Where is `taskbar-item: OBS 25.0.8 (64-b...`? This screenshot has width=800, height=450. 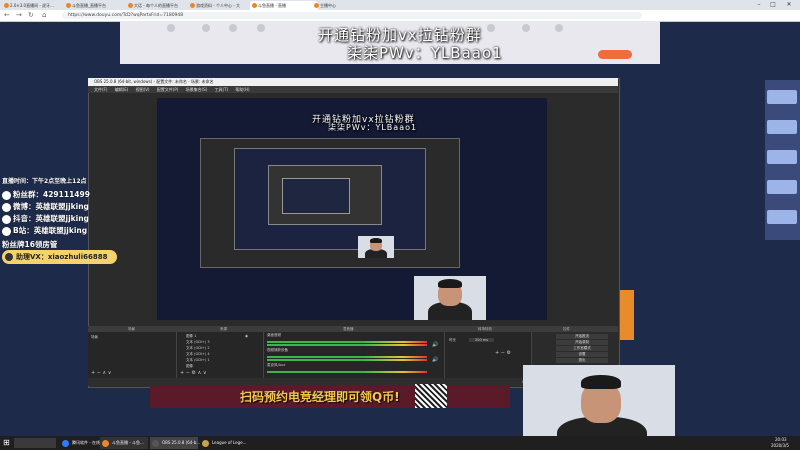
taskbar-item: OBS 25.0.8 (64-b... is located at coordinates (175, 443).